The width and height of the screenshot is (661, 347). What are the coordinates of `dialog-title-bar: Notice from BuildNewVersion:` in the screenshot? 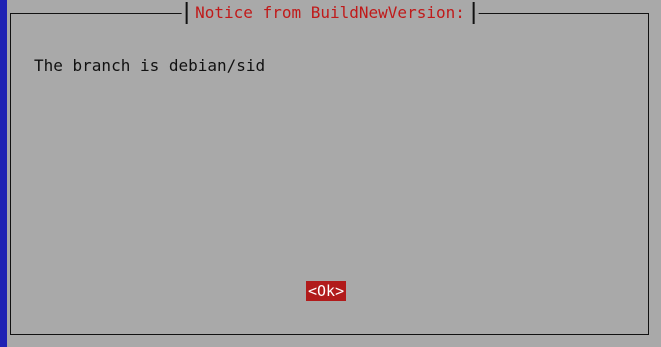 It's located at (330, 13).